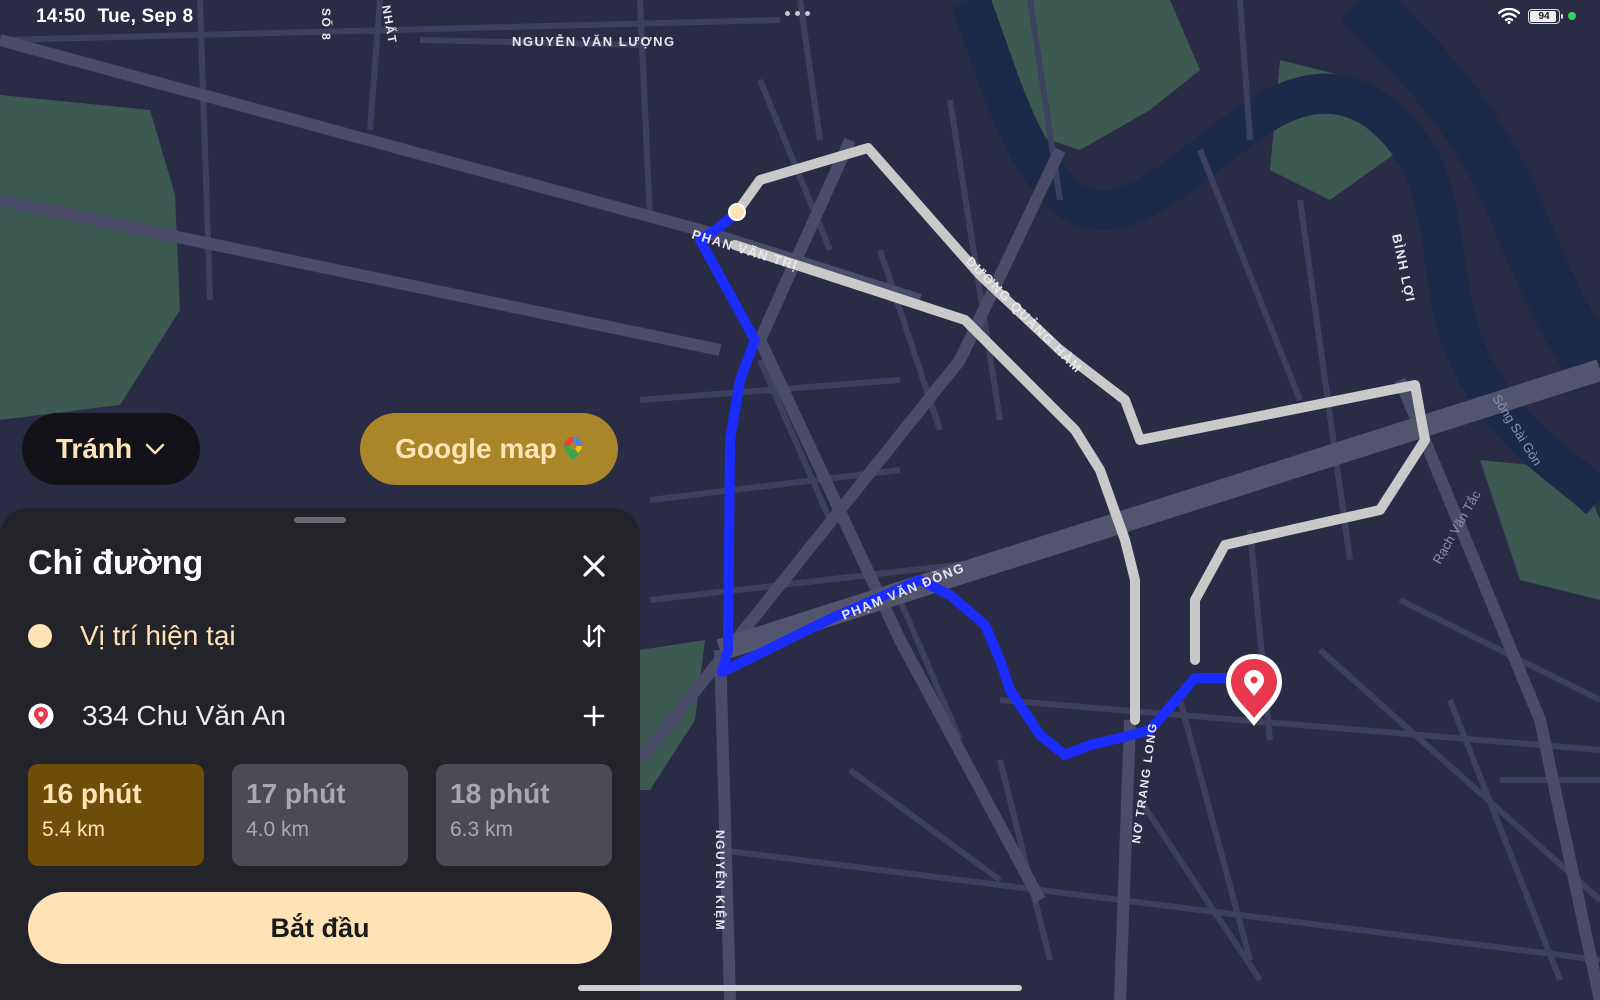 This screenshot has width=1600, height=1000. What do you see at coordinates (594, 41) in the screenshot?
I see `street-label: NGUYỄN VĂN LƯỢNG` at bounding box center [594, 41].